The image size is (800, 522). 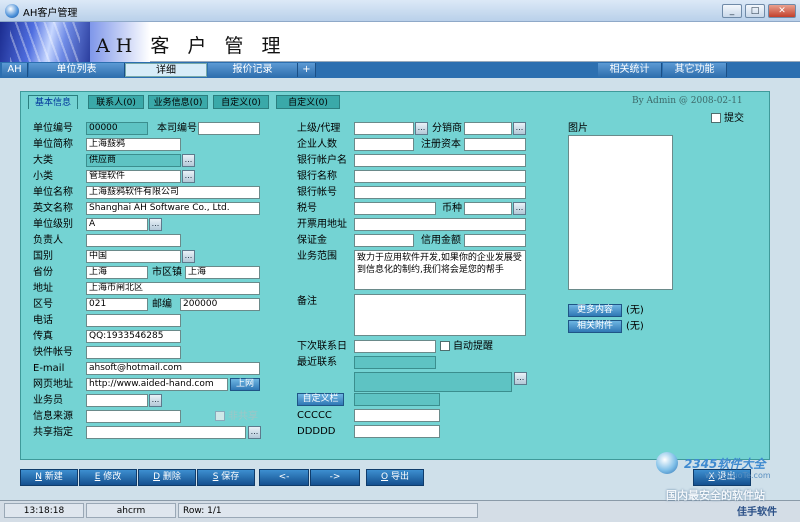 I want to click on website-label: 网页地址, so click(x=53, y=384).